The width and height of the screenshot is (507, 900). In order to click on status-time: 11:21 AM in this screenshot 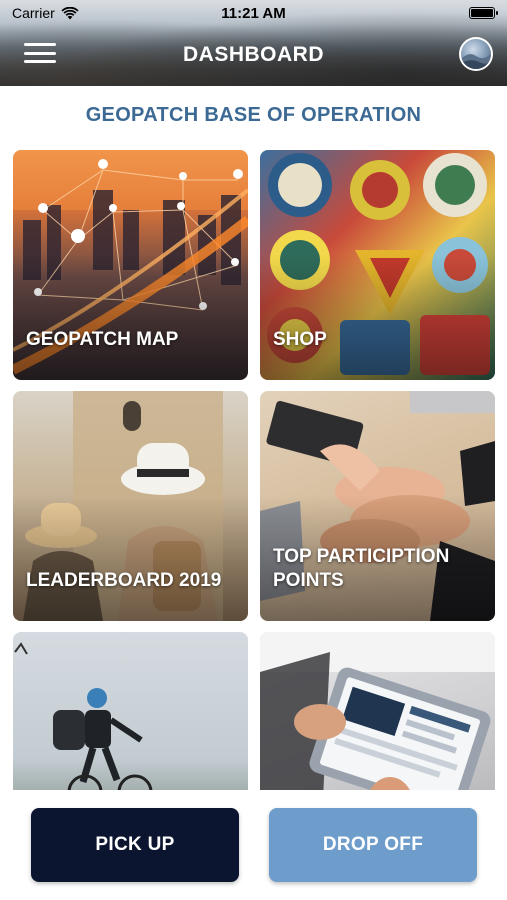, I will do `click(253, 13)`.